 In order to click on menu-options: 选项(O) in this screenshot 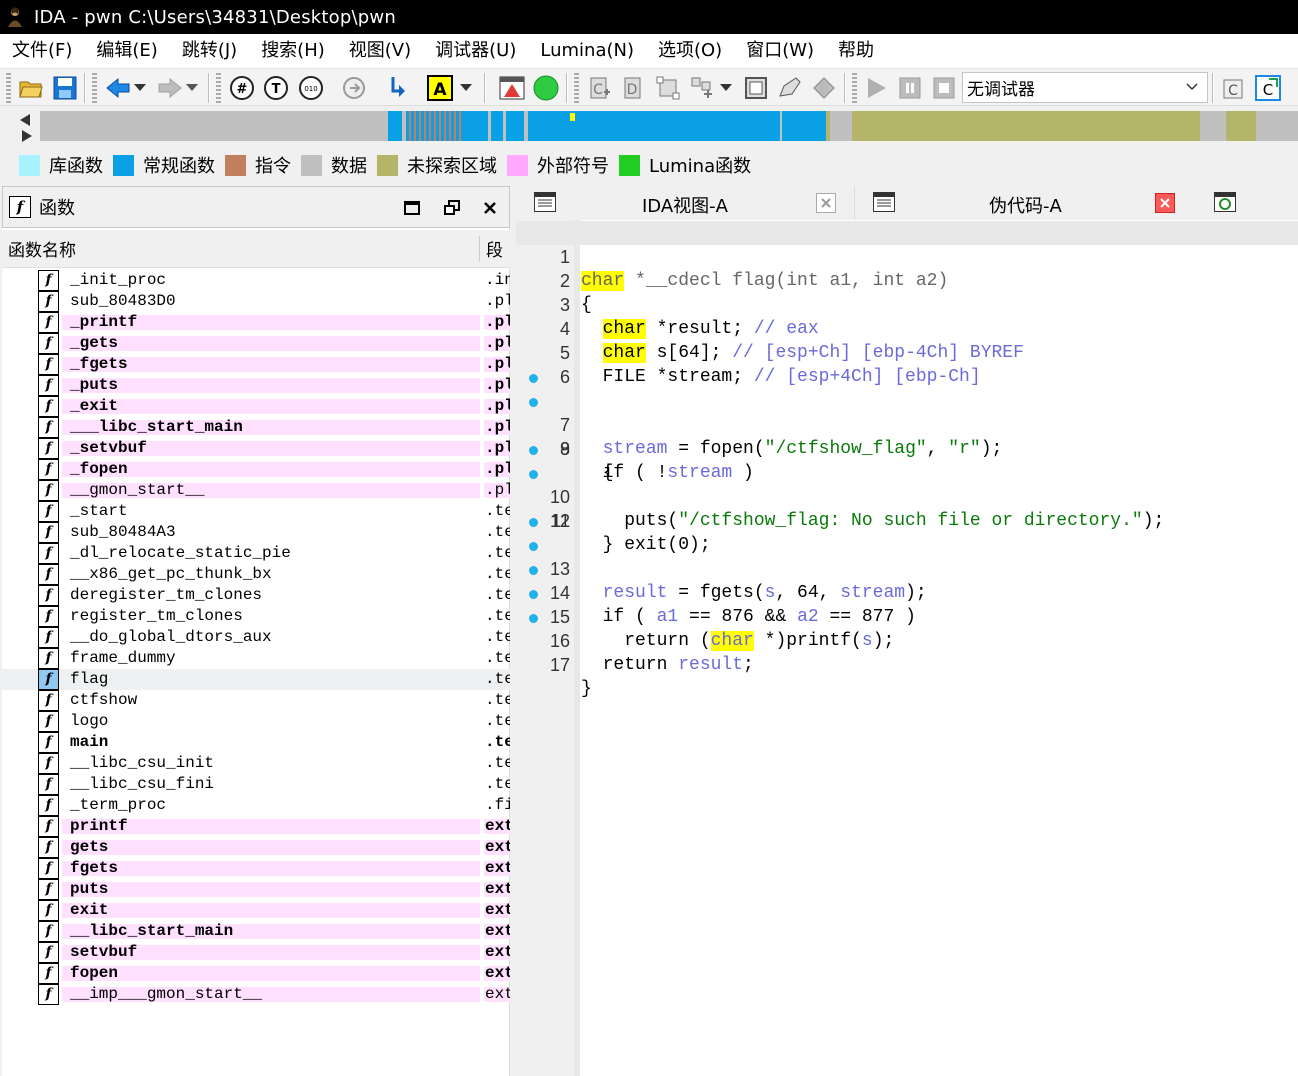, I will do `click(690, 51)`.